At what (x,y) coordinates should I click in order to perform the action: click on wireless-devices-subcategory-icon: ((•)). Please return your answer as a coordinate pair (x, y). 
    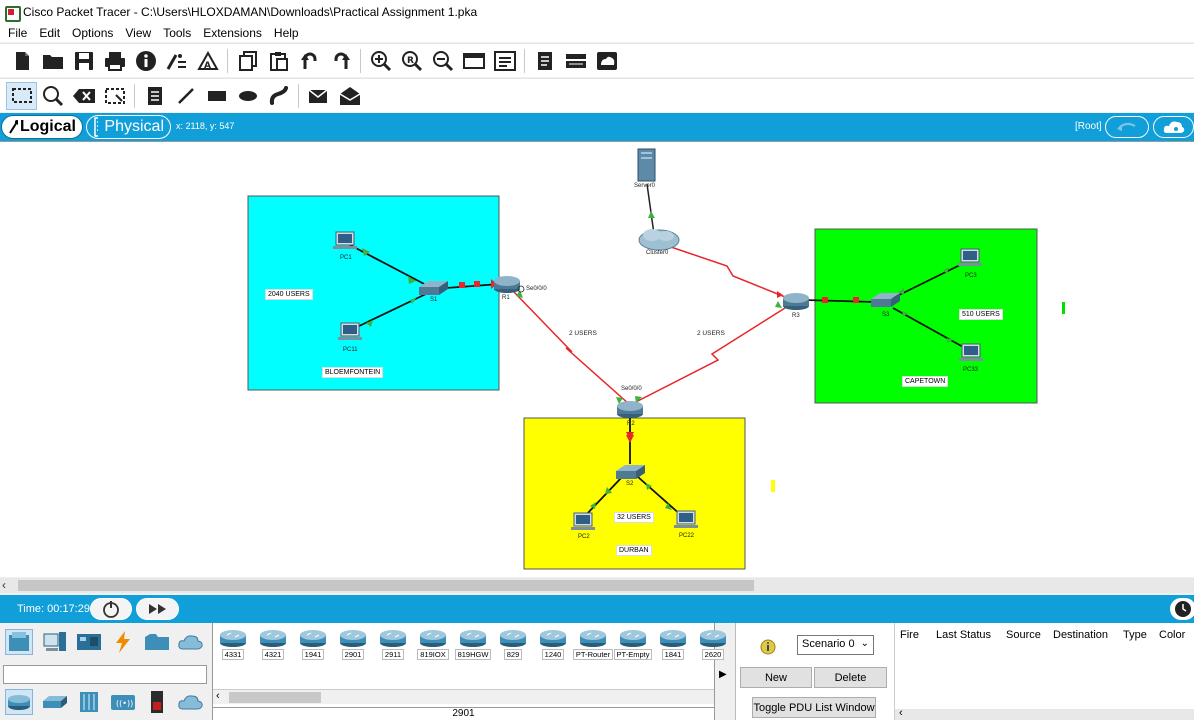
    Looking at the image, I should click on (123, 702).